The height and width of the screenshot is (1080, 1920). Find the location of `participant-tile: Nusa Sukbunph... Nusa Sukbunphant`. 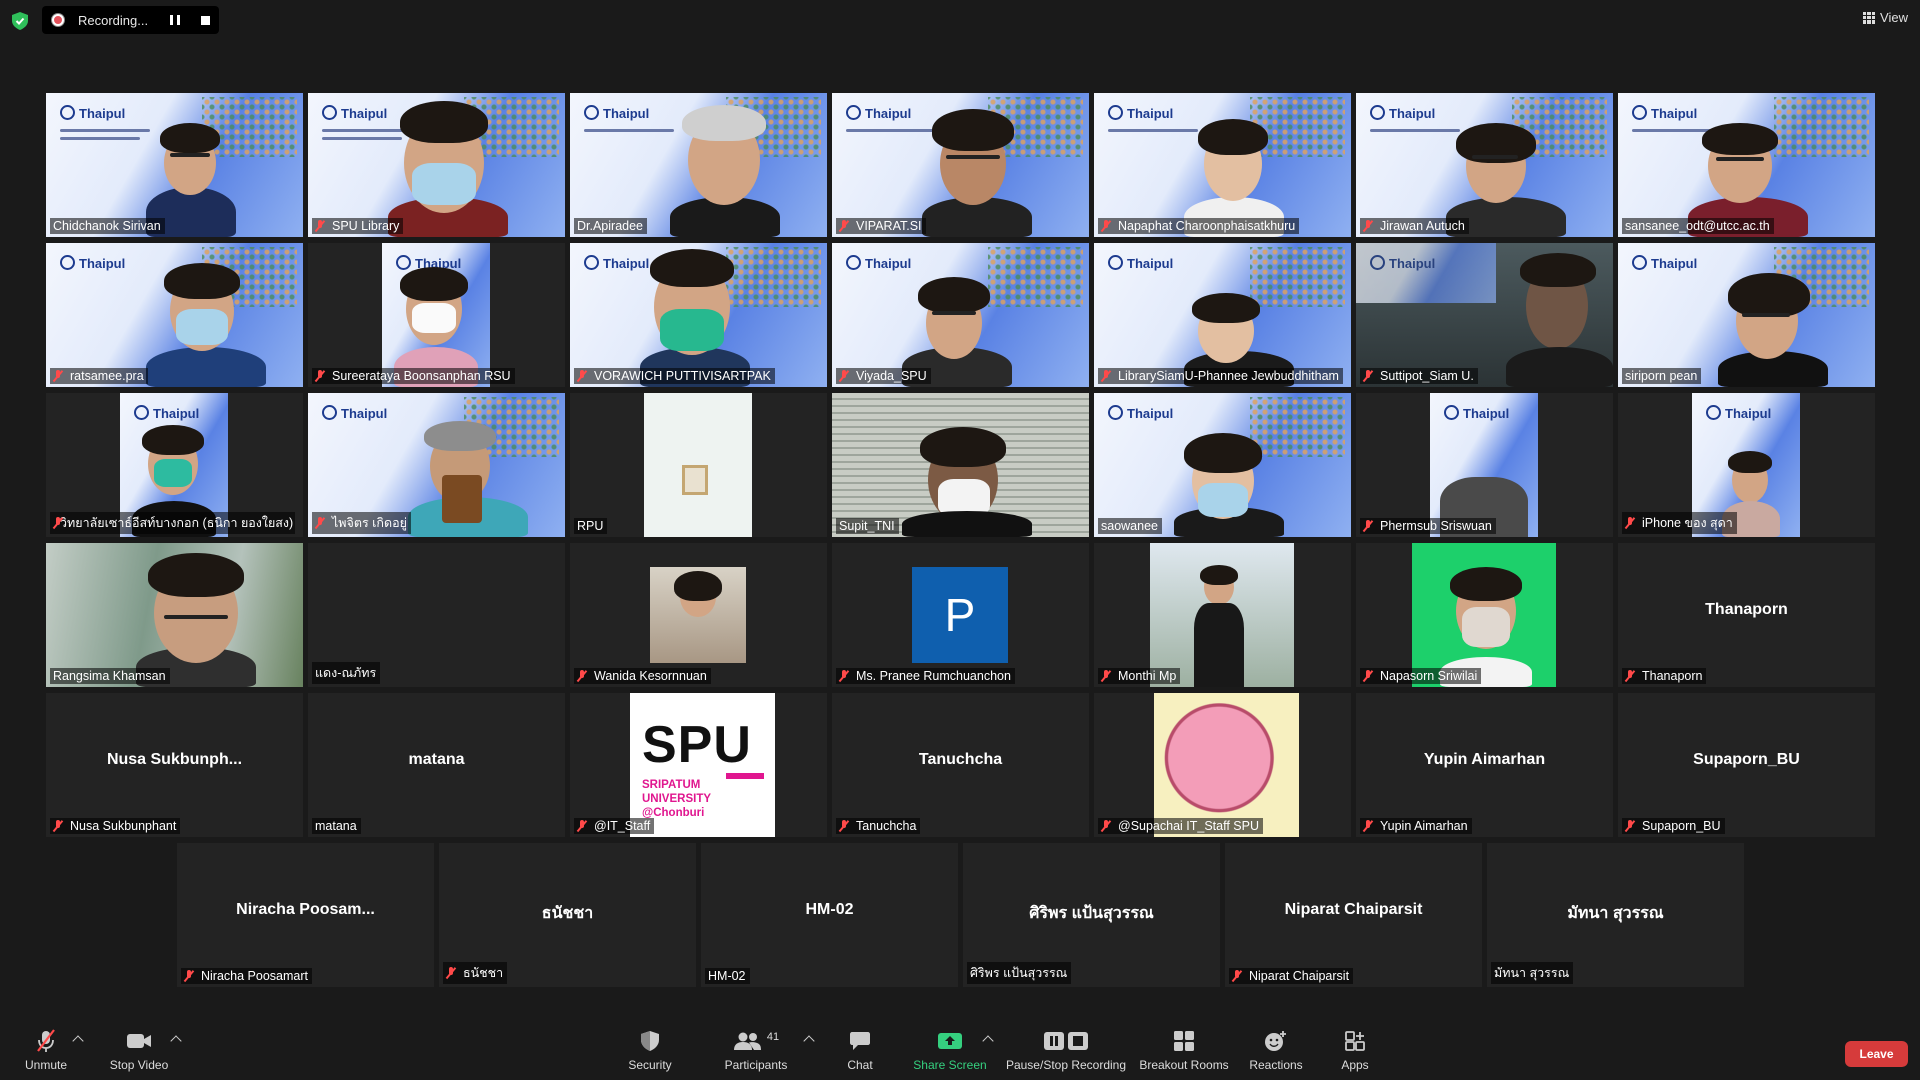

participant-tile: Nusa Sukbunph... Nusa Sukbunphant is located at coordinates (174, 765).